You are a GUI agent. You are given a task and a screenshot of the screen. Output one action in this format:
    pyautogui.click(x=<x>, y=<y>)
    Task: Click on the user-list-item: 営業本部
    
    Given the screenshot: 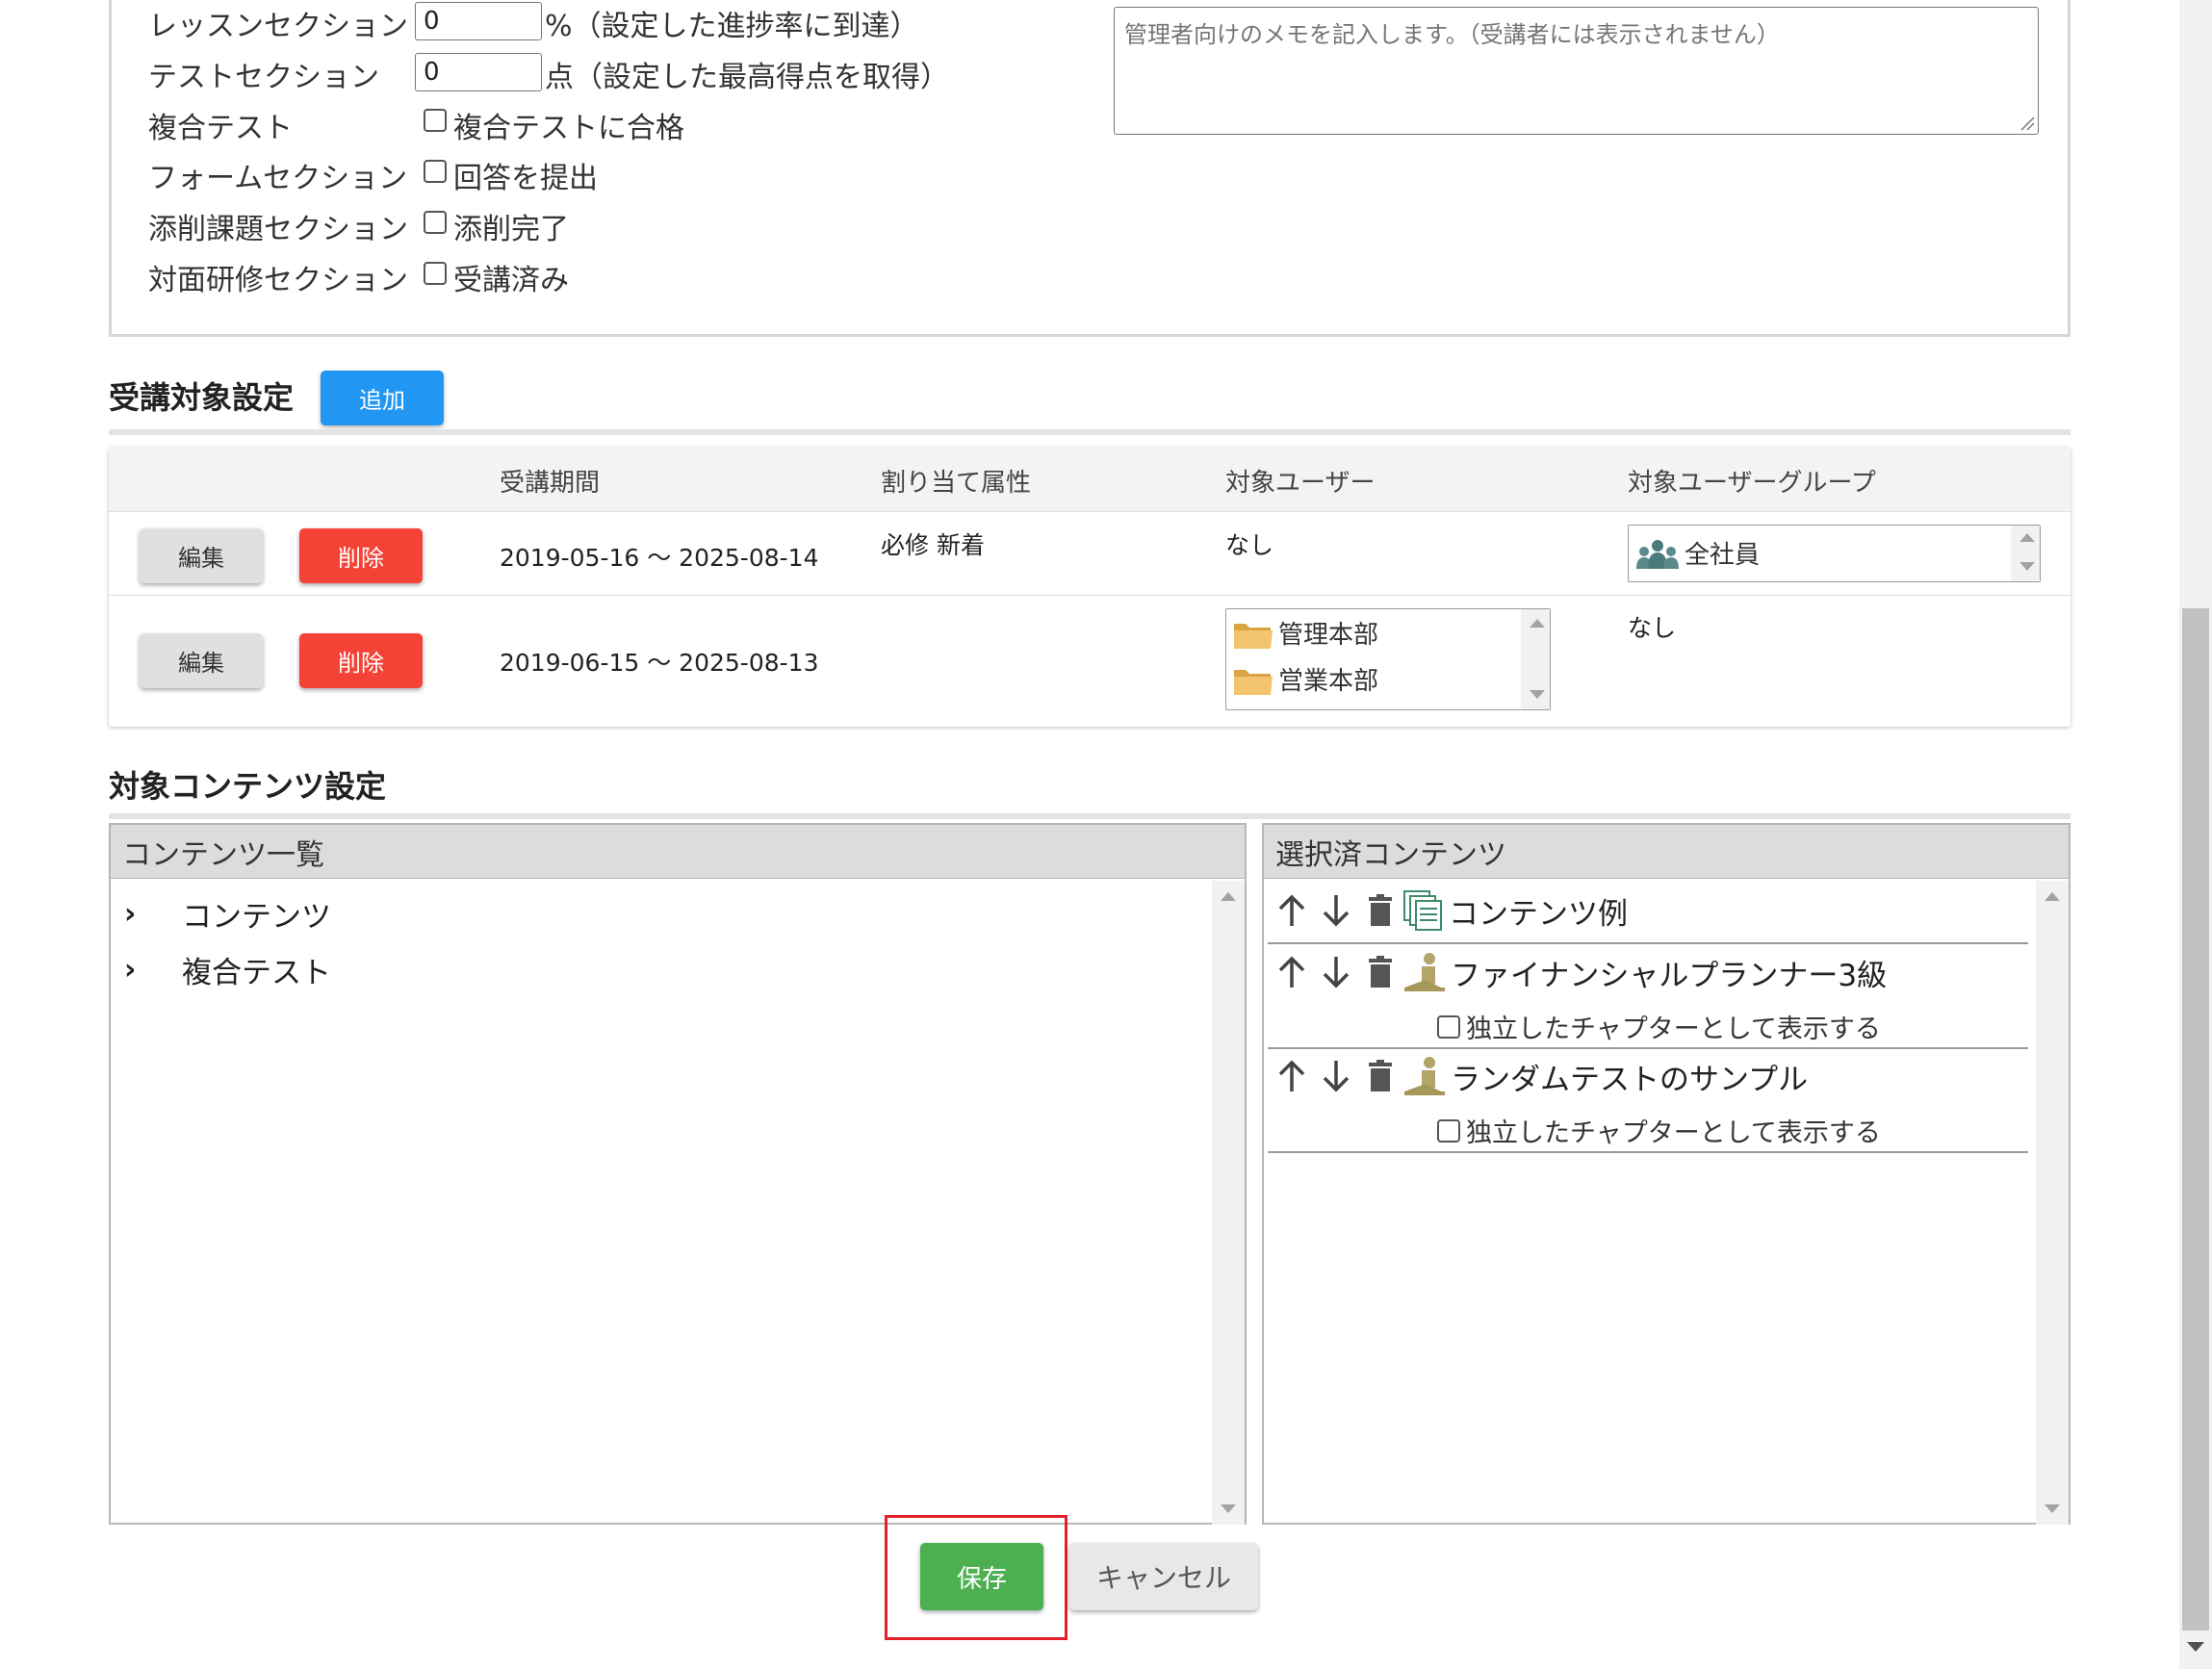 What is the action you would take?
    pyautogui.click(x=1305, y=679)
    